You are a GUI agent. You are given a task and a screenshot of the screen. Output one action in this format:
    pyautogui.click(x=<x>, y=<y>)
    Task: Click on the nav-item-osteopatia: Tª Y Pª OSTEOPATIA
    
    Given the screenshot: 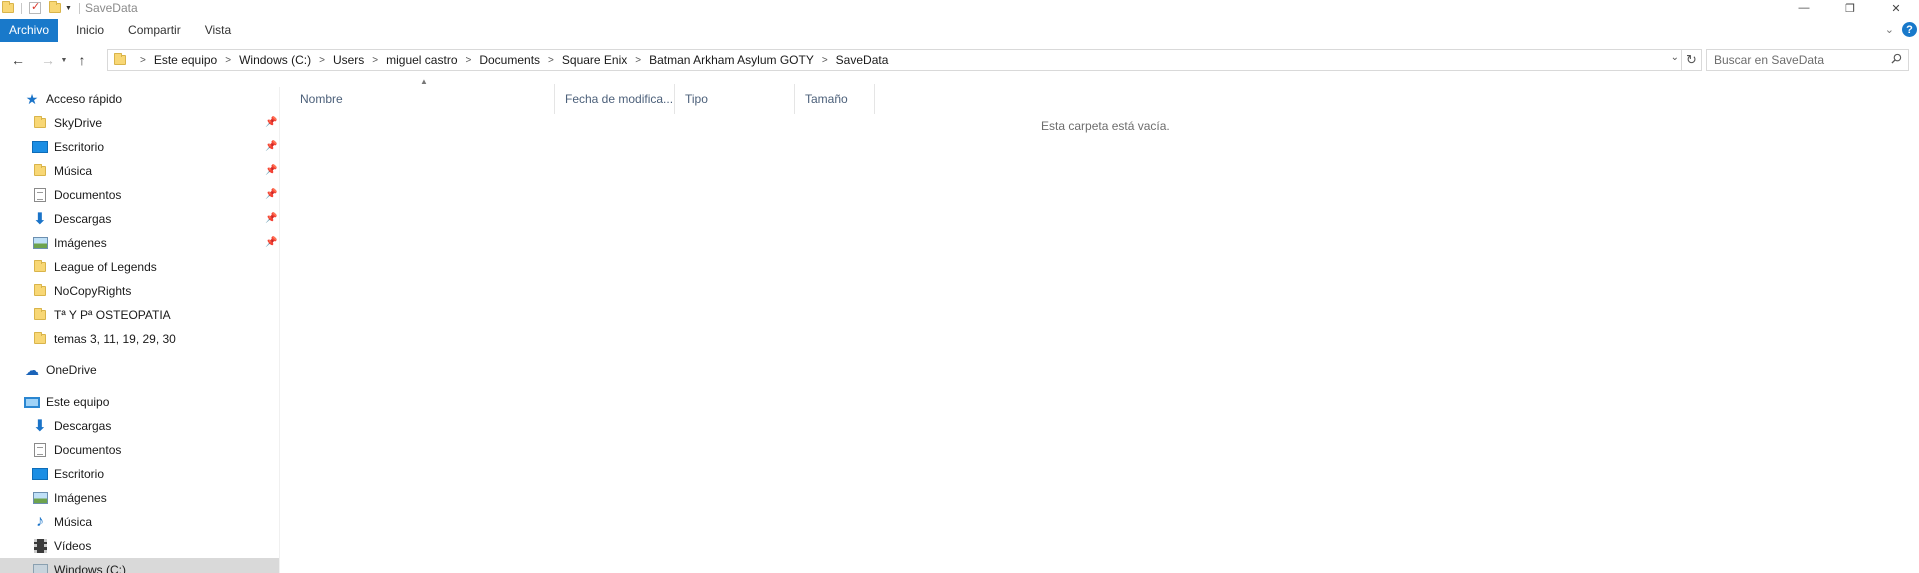 What is the action you would take?
    pyautogui.click(x=139, y=315)
    